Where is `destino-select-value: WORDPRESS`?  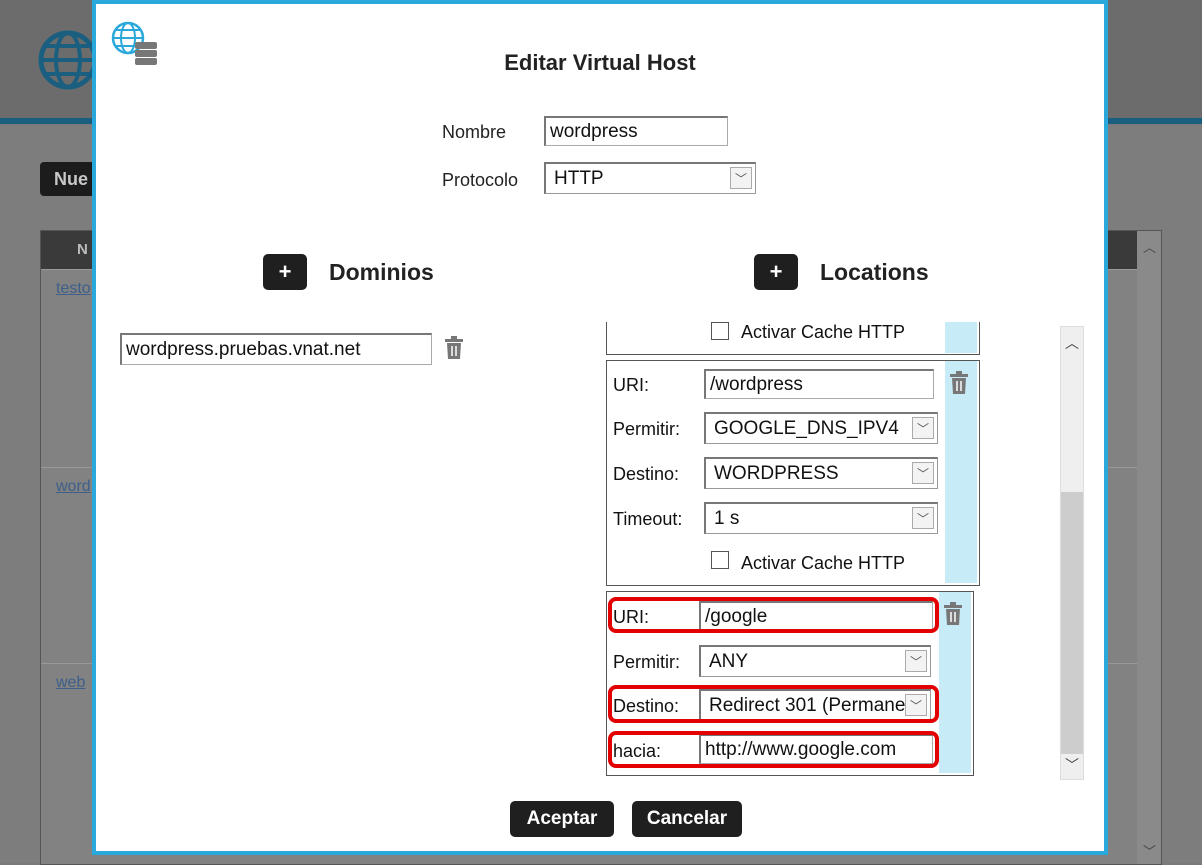 destino-select-value: WORDPRESS is located at coordinates (776, 473).